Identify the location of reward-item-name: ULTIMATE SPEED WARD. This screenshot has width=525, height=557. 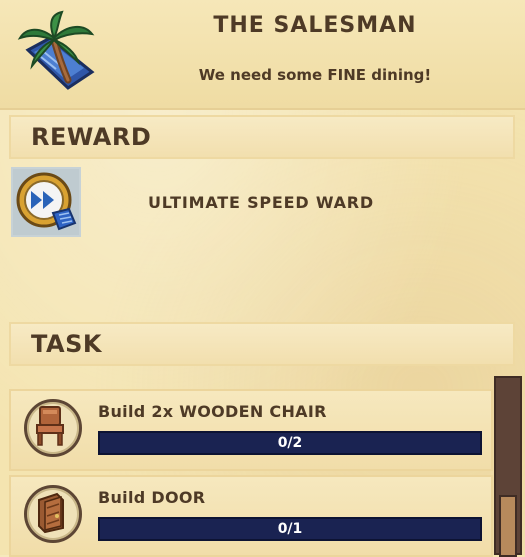
(261, 202).